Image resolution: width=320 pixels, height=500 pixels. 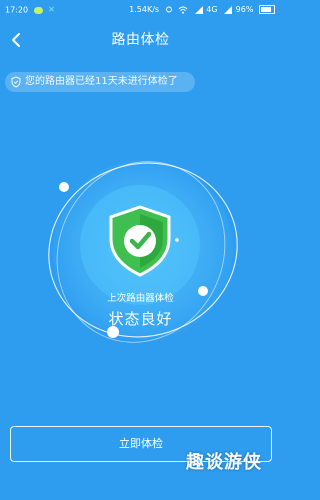 I want to click on app-header: 路由体检, so click(x=140, y=40).